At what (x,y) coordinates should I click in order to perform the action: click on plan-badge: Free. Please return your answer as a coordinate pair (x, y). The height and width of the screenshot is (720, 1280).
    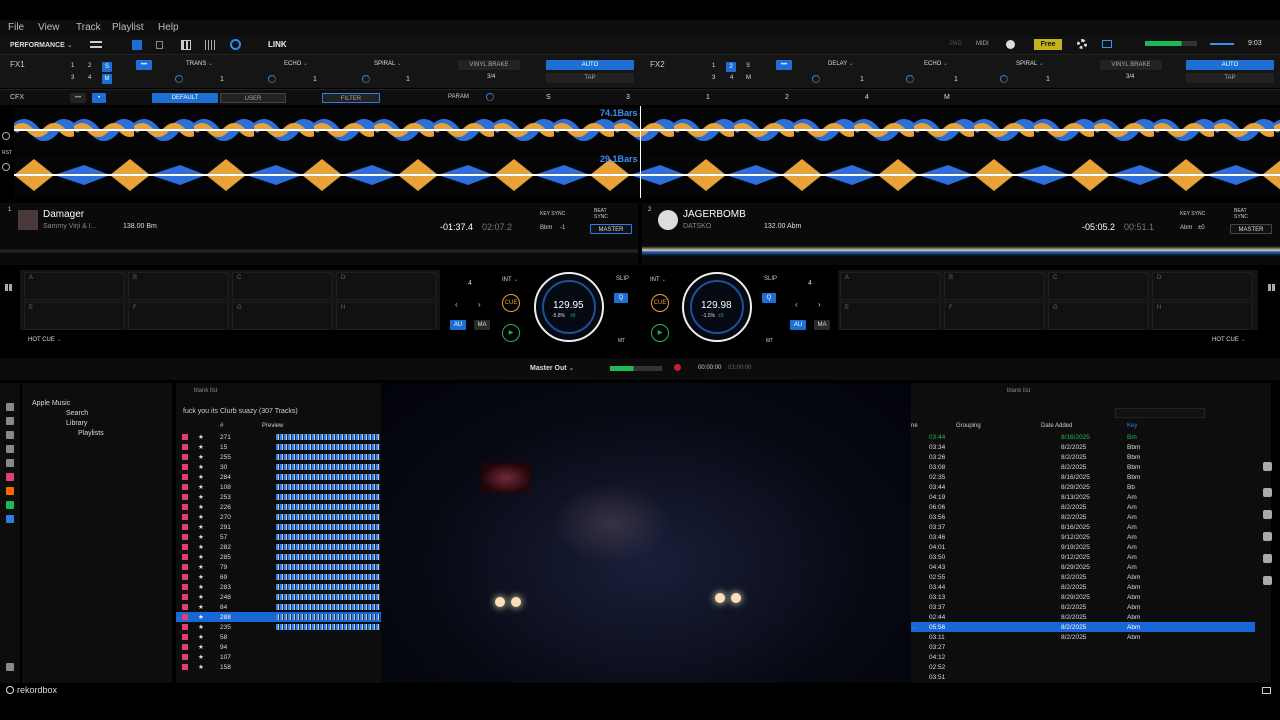
    Looking at the image, I should click on (1048, 44).